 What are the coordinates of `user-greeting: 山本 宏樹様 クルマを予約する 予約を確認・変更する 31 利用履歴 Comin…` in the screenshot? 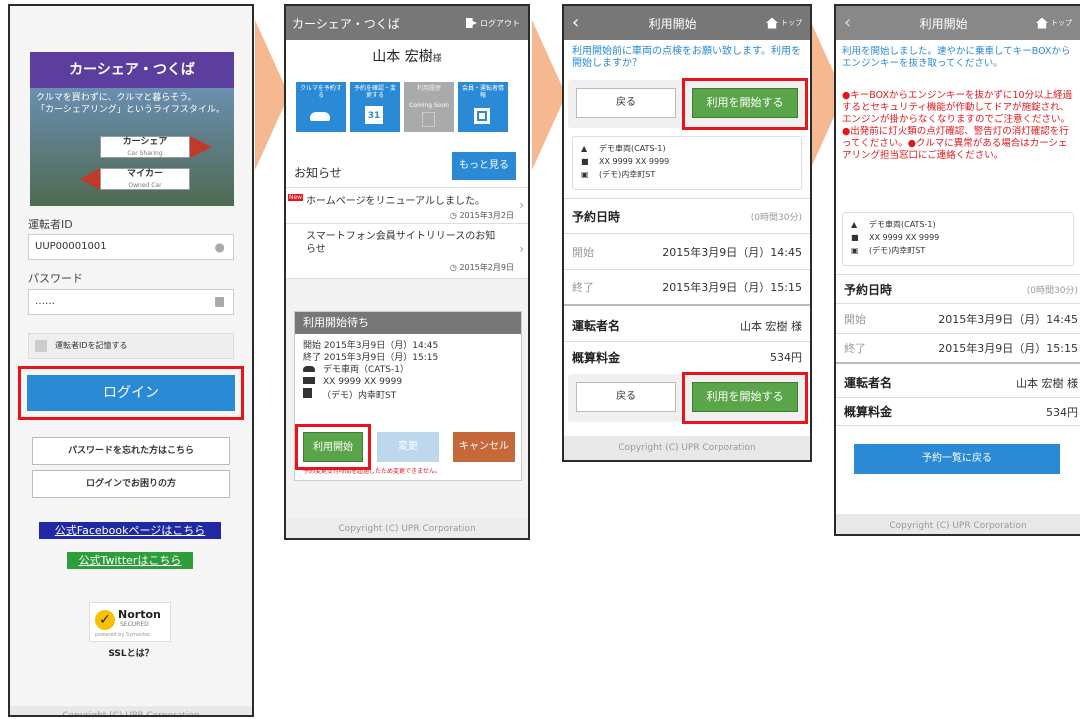 It's located at (407, 94).